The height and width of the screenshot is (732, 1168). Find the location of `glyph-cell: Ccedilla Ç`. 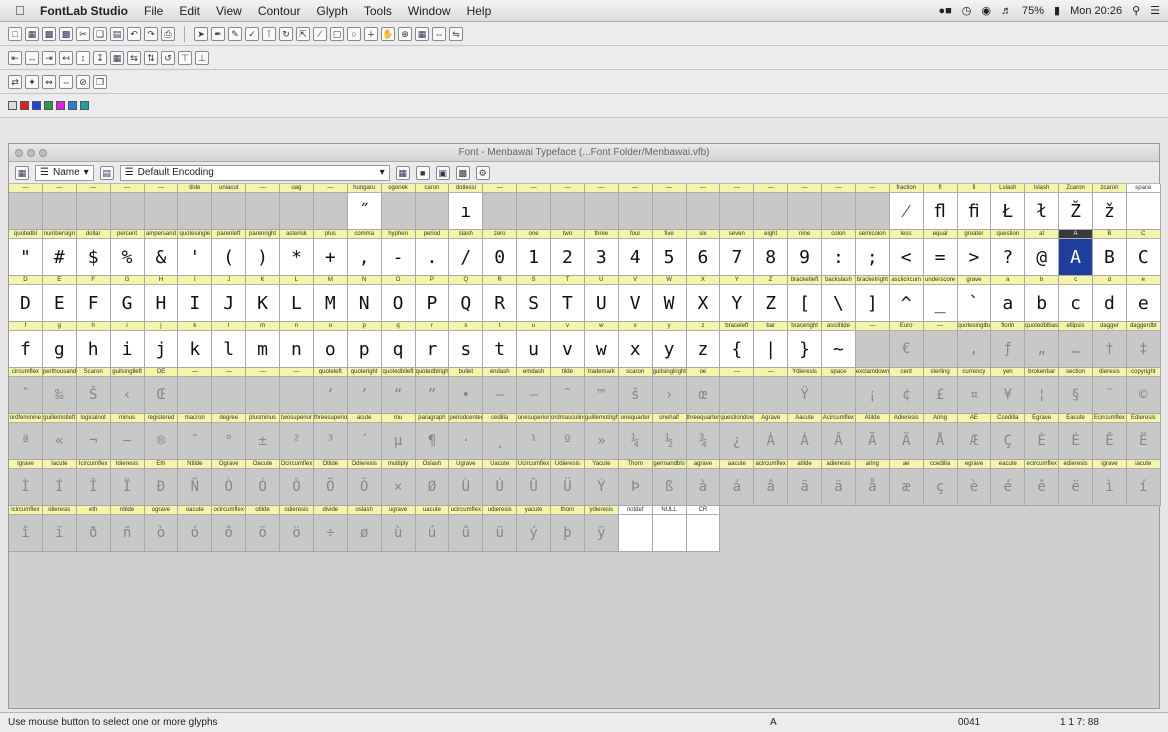

glyph-cell: Ccedilla Ç is located at coordinates (1008, 437).